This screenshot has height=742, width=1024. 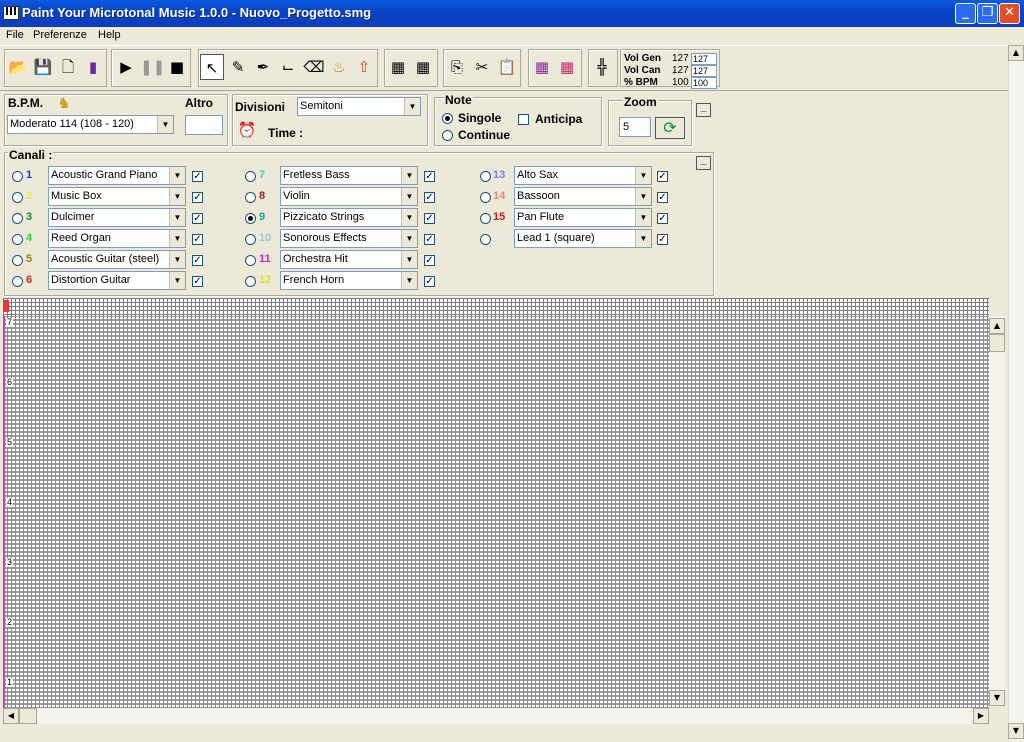 I want to click on channel-instrument-select: Dulcimer ▼, so click(x=117, y=217).